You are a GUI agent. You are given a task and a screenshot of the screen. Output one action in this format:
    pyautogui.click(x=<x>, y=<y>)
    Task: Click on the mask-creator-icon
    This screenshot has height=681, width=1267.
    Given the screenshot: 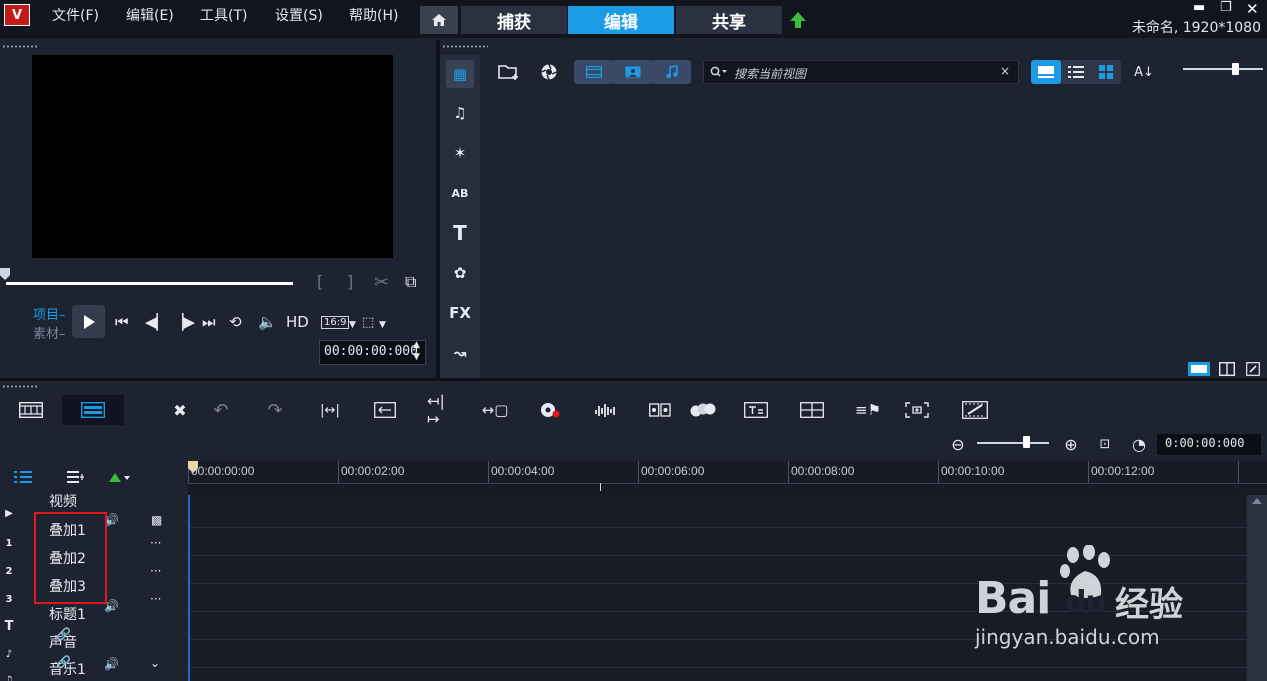 What is the action you would take?
    pyautogui.click(x=975, y=410)
    